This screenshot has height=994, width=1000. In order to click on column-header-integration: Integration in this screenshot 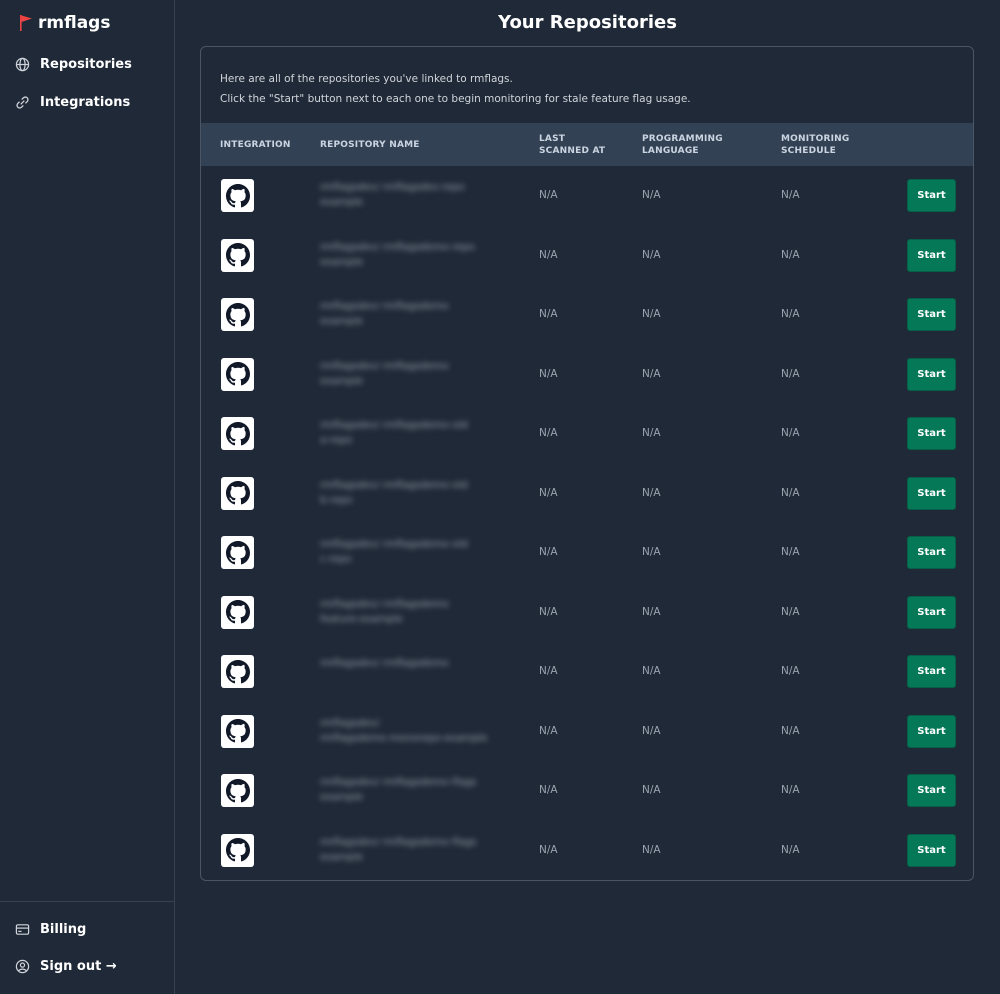, I will do `click(255, 144)`.